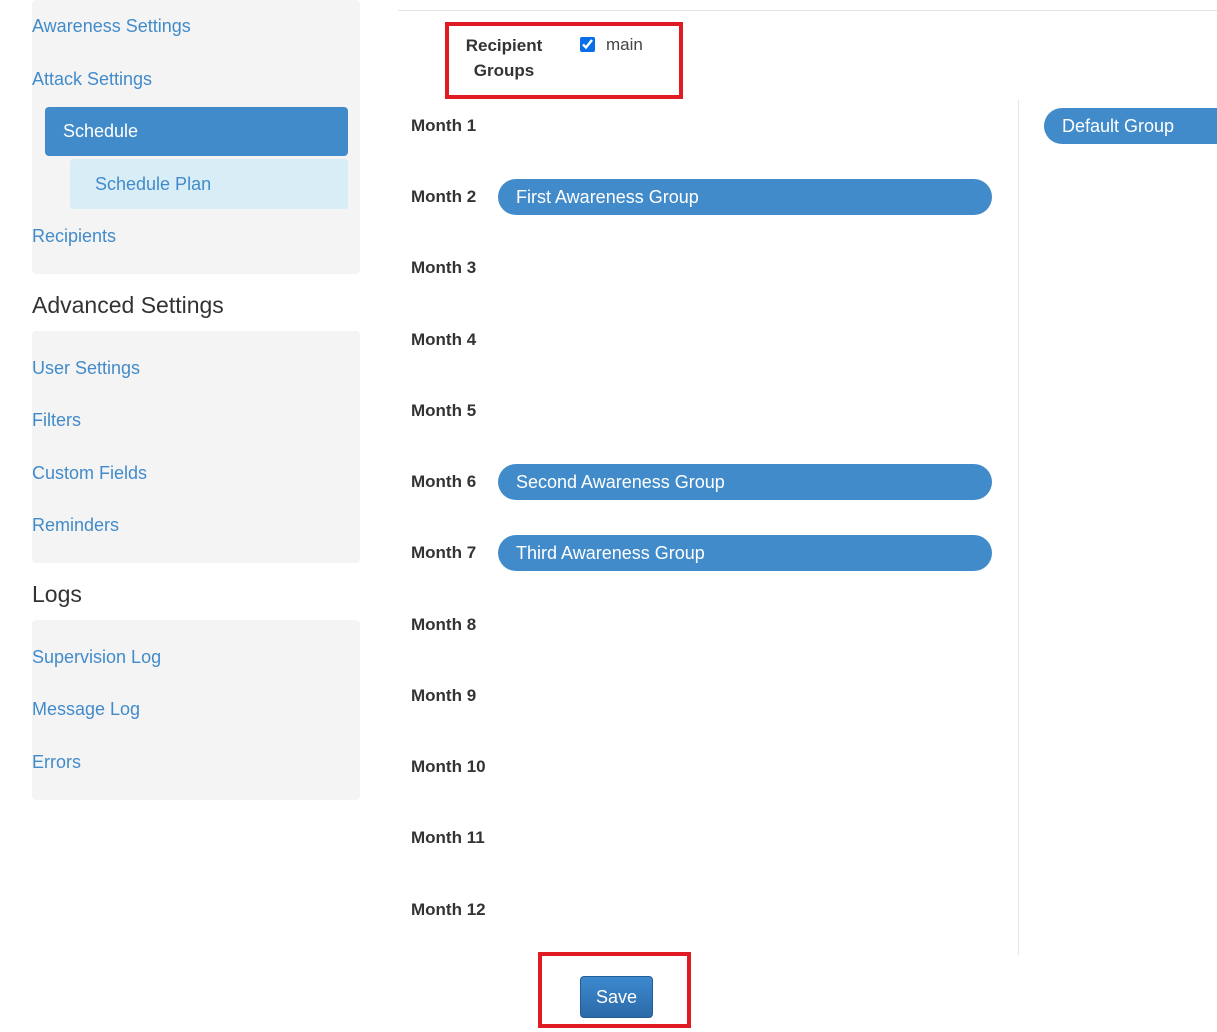 This screenshot has height=1032, width=1217. I want to click on month-label: Month 12, so click(448, 909).